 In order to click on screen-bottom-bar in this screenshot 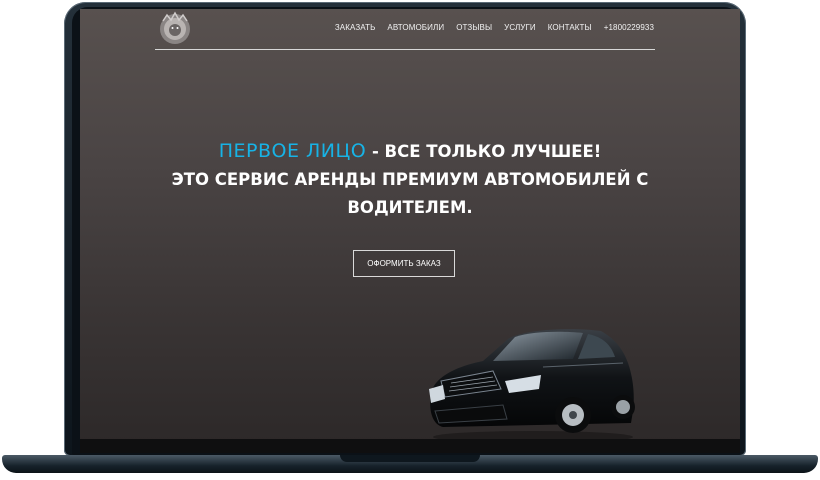, I will do `click(410, 446)`.